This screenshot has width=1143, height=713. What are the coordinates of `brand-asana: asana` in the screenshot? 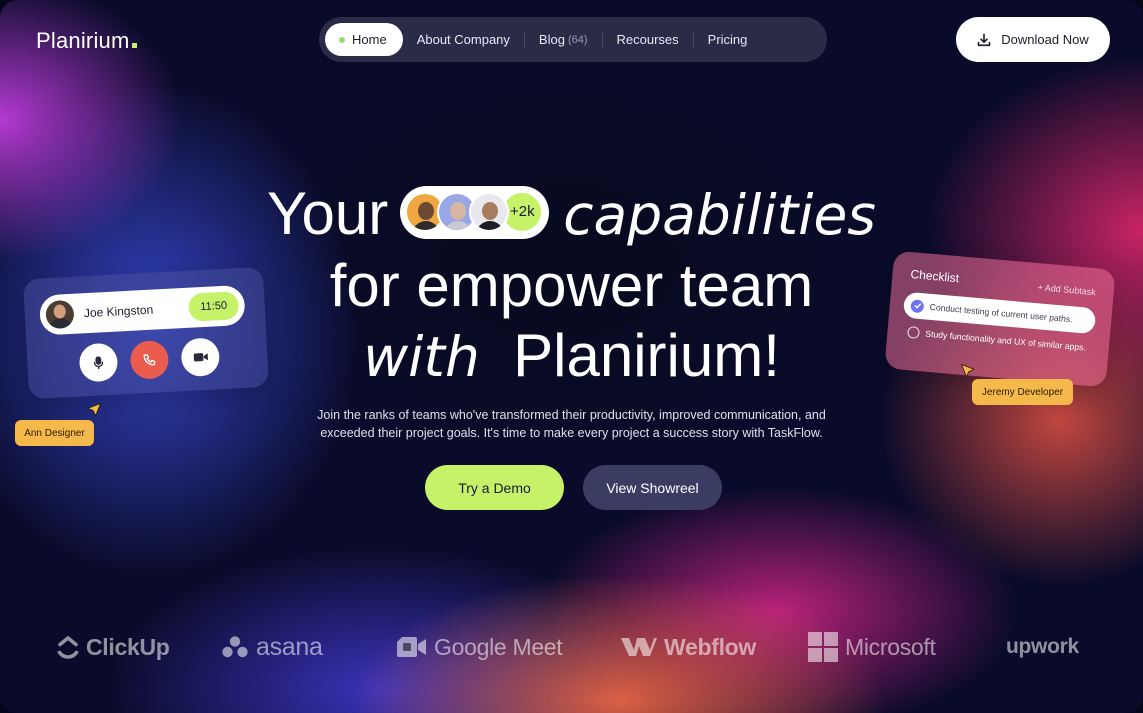 It's located at (272, 647).